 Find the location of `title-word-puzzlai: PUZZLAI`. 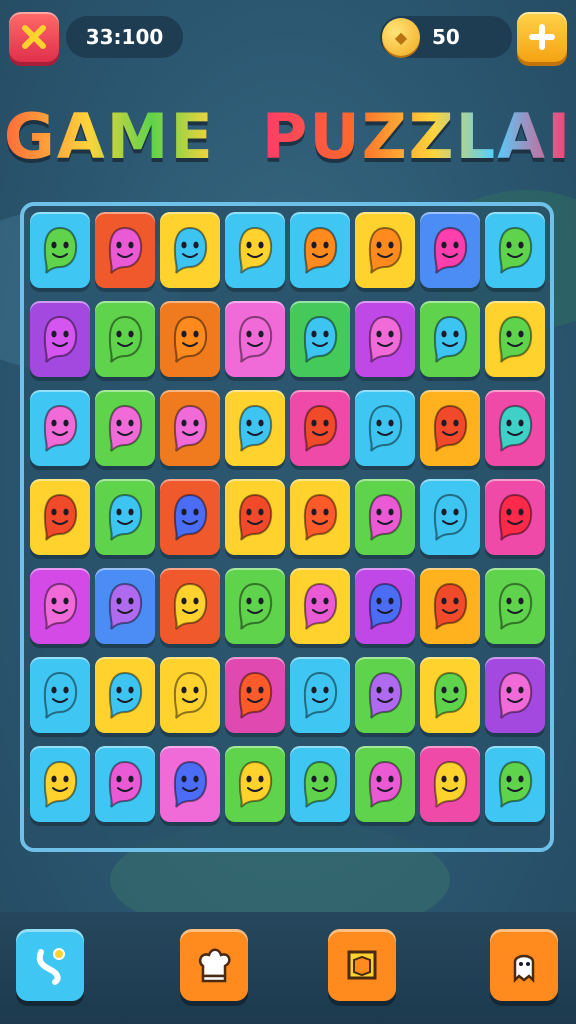

title-word-puzzlai: PUZZLAI is located at coordinates (417, 136).